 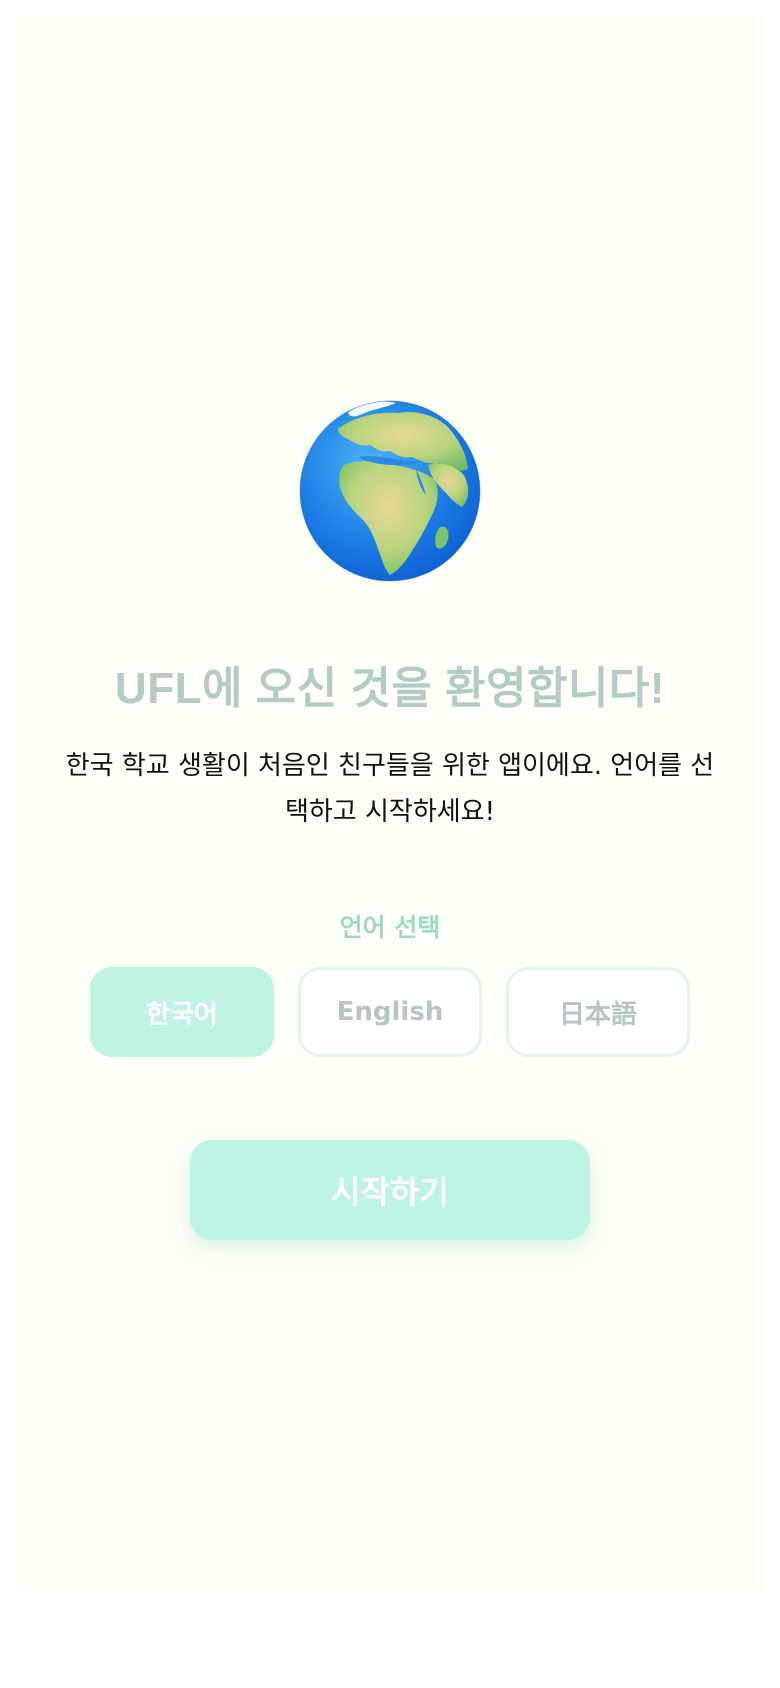 What do you see at coordinates (390, 491) in the screenshot?
I see `globe-europe-africa-icon` at bounding box center [390, 491].